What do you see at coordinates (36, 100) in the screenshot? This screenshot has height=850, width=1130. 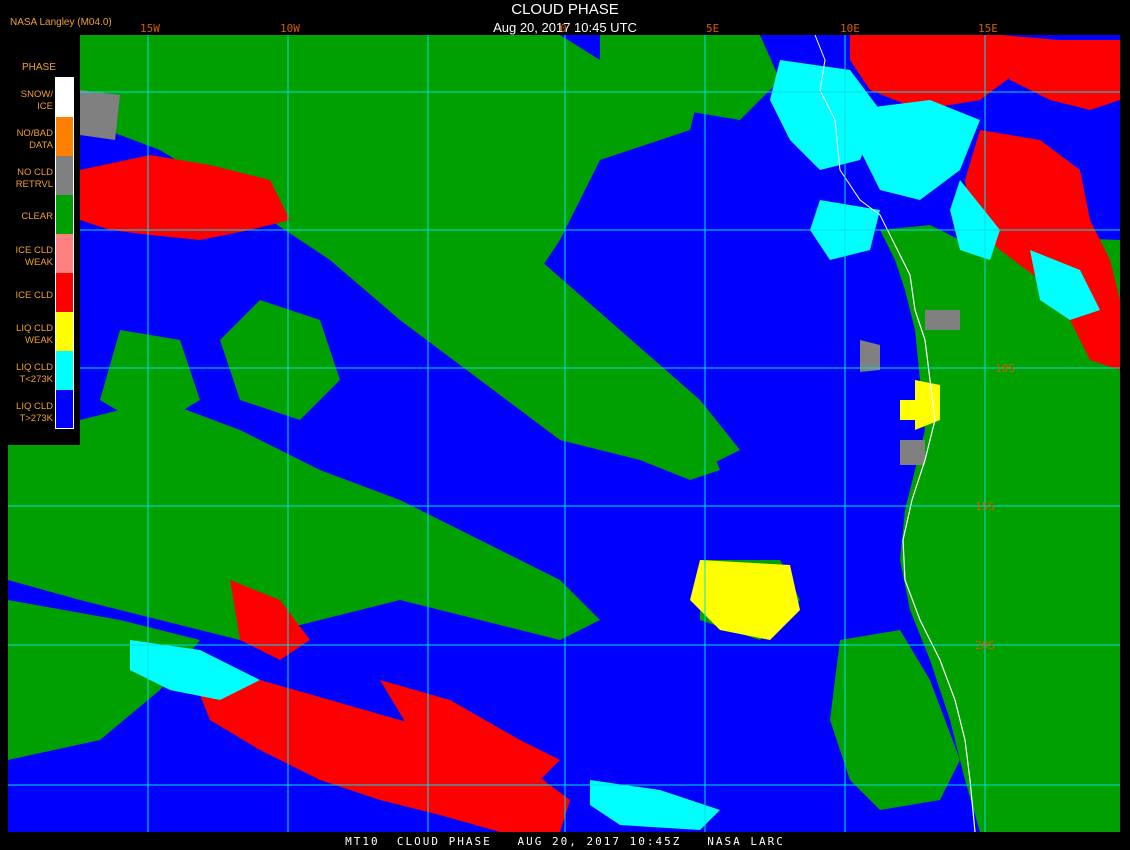 I see `legend-label-snow-ice: SNOW/ ICE` at bounding box center [36, 100].